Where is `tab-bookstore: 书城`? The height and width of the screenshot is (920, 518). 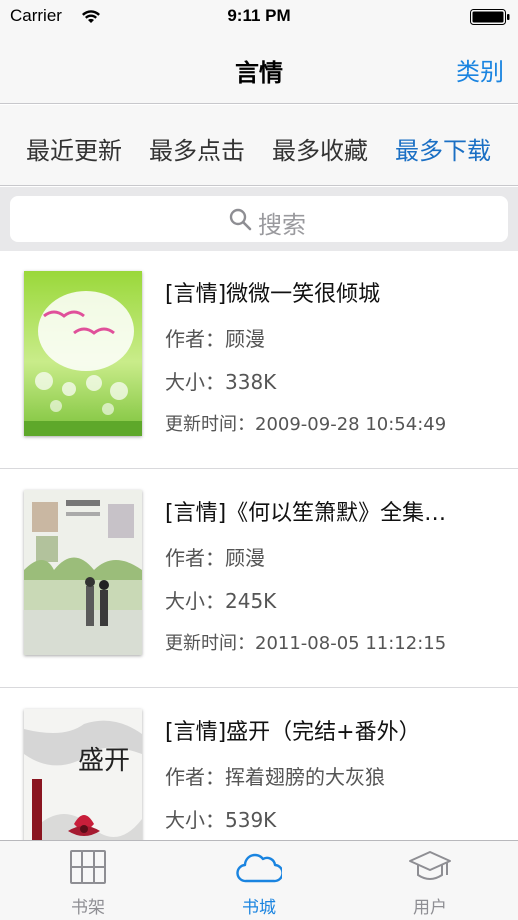
tab-bookstore: 书城 is located at coordinates (259, 880).